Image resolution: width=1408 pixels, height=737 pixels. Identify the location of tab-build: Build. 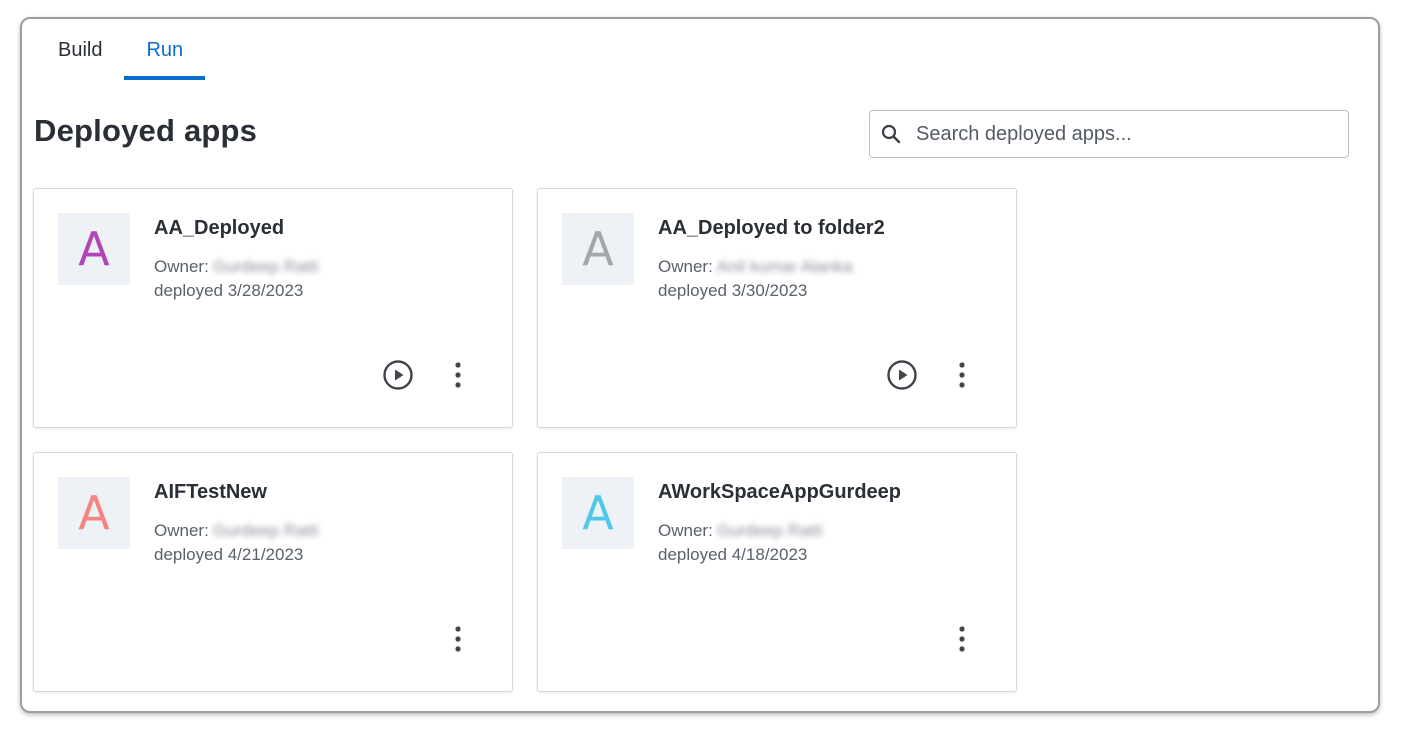
(80, 58).